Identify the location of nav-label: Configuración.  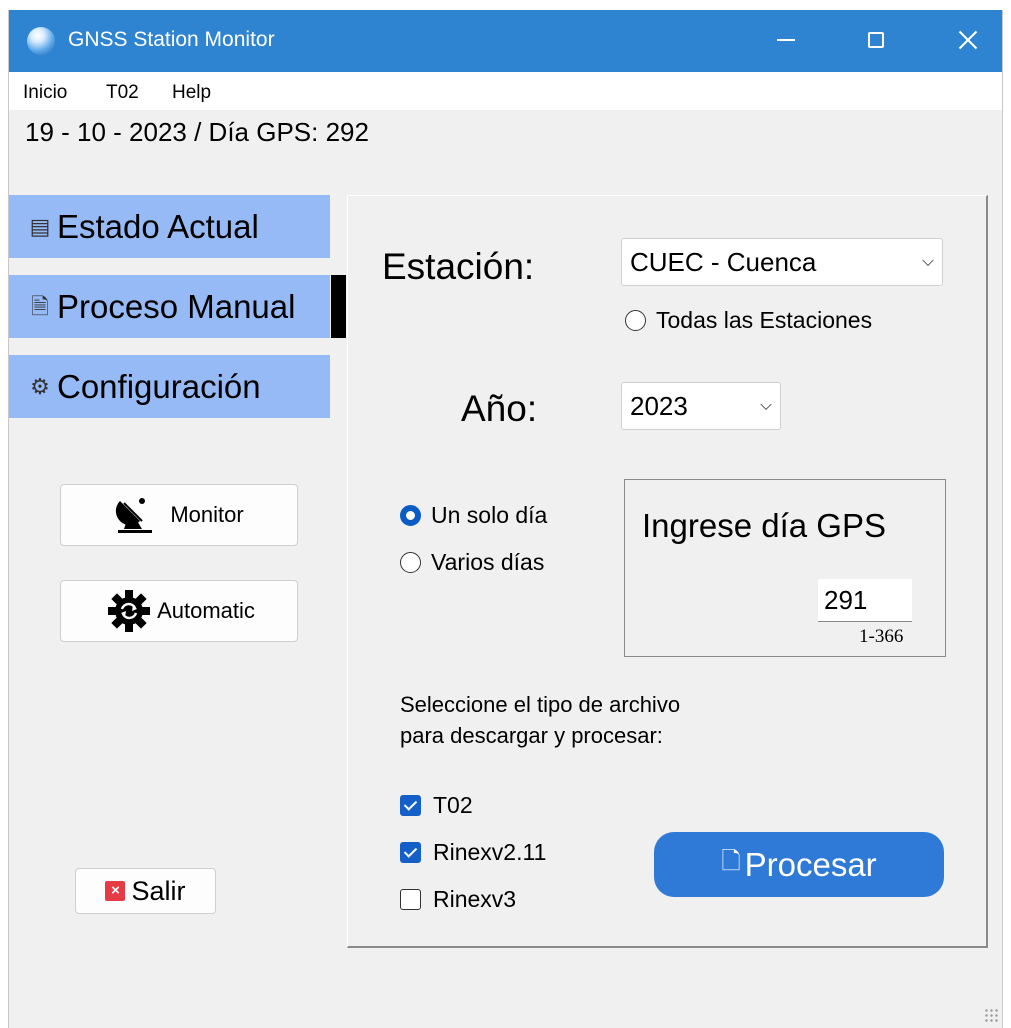
(159, 386).